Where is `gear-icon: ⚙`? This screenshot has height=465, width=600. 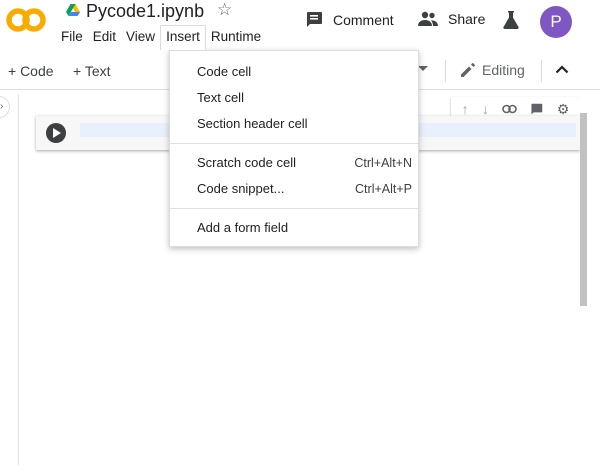 gear-icon: ⚙ is located at coordinates (563, 109).